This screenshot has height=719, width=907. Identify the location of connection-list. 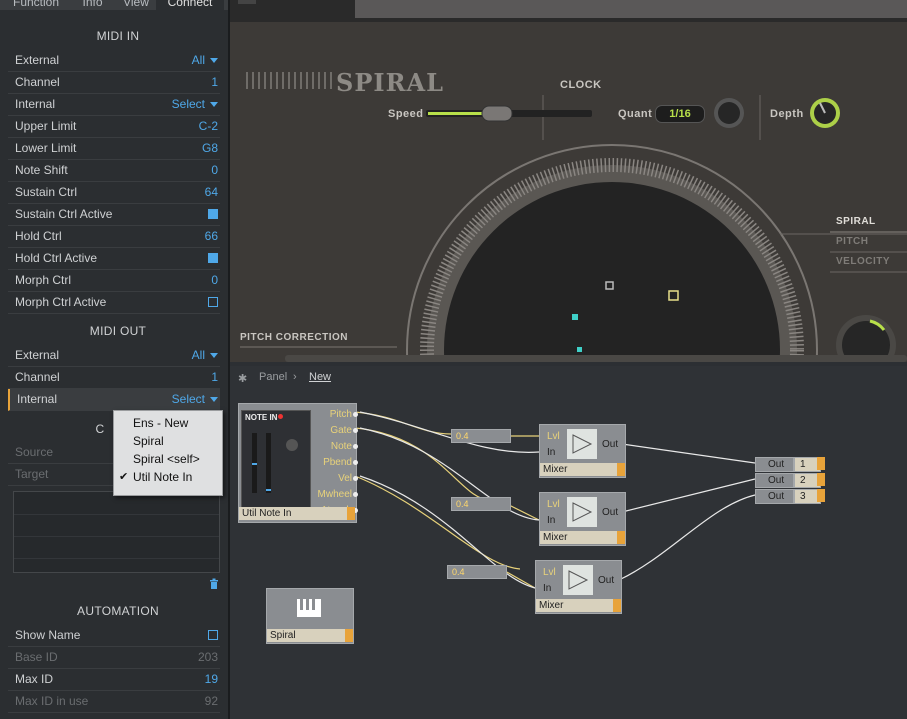
(116, 532).